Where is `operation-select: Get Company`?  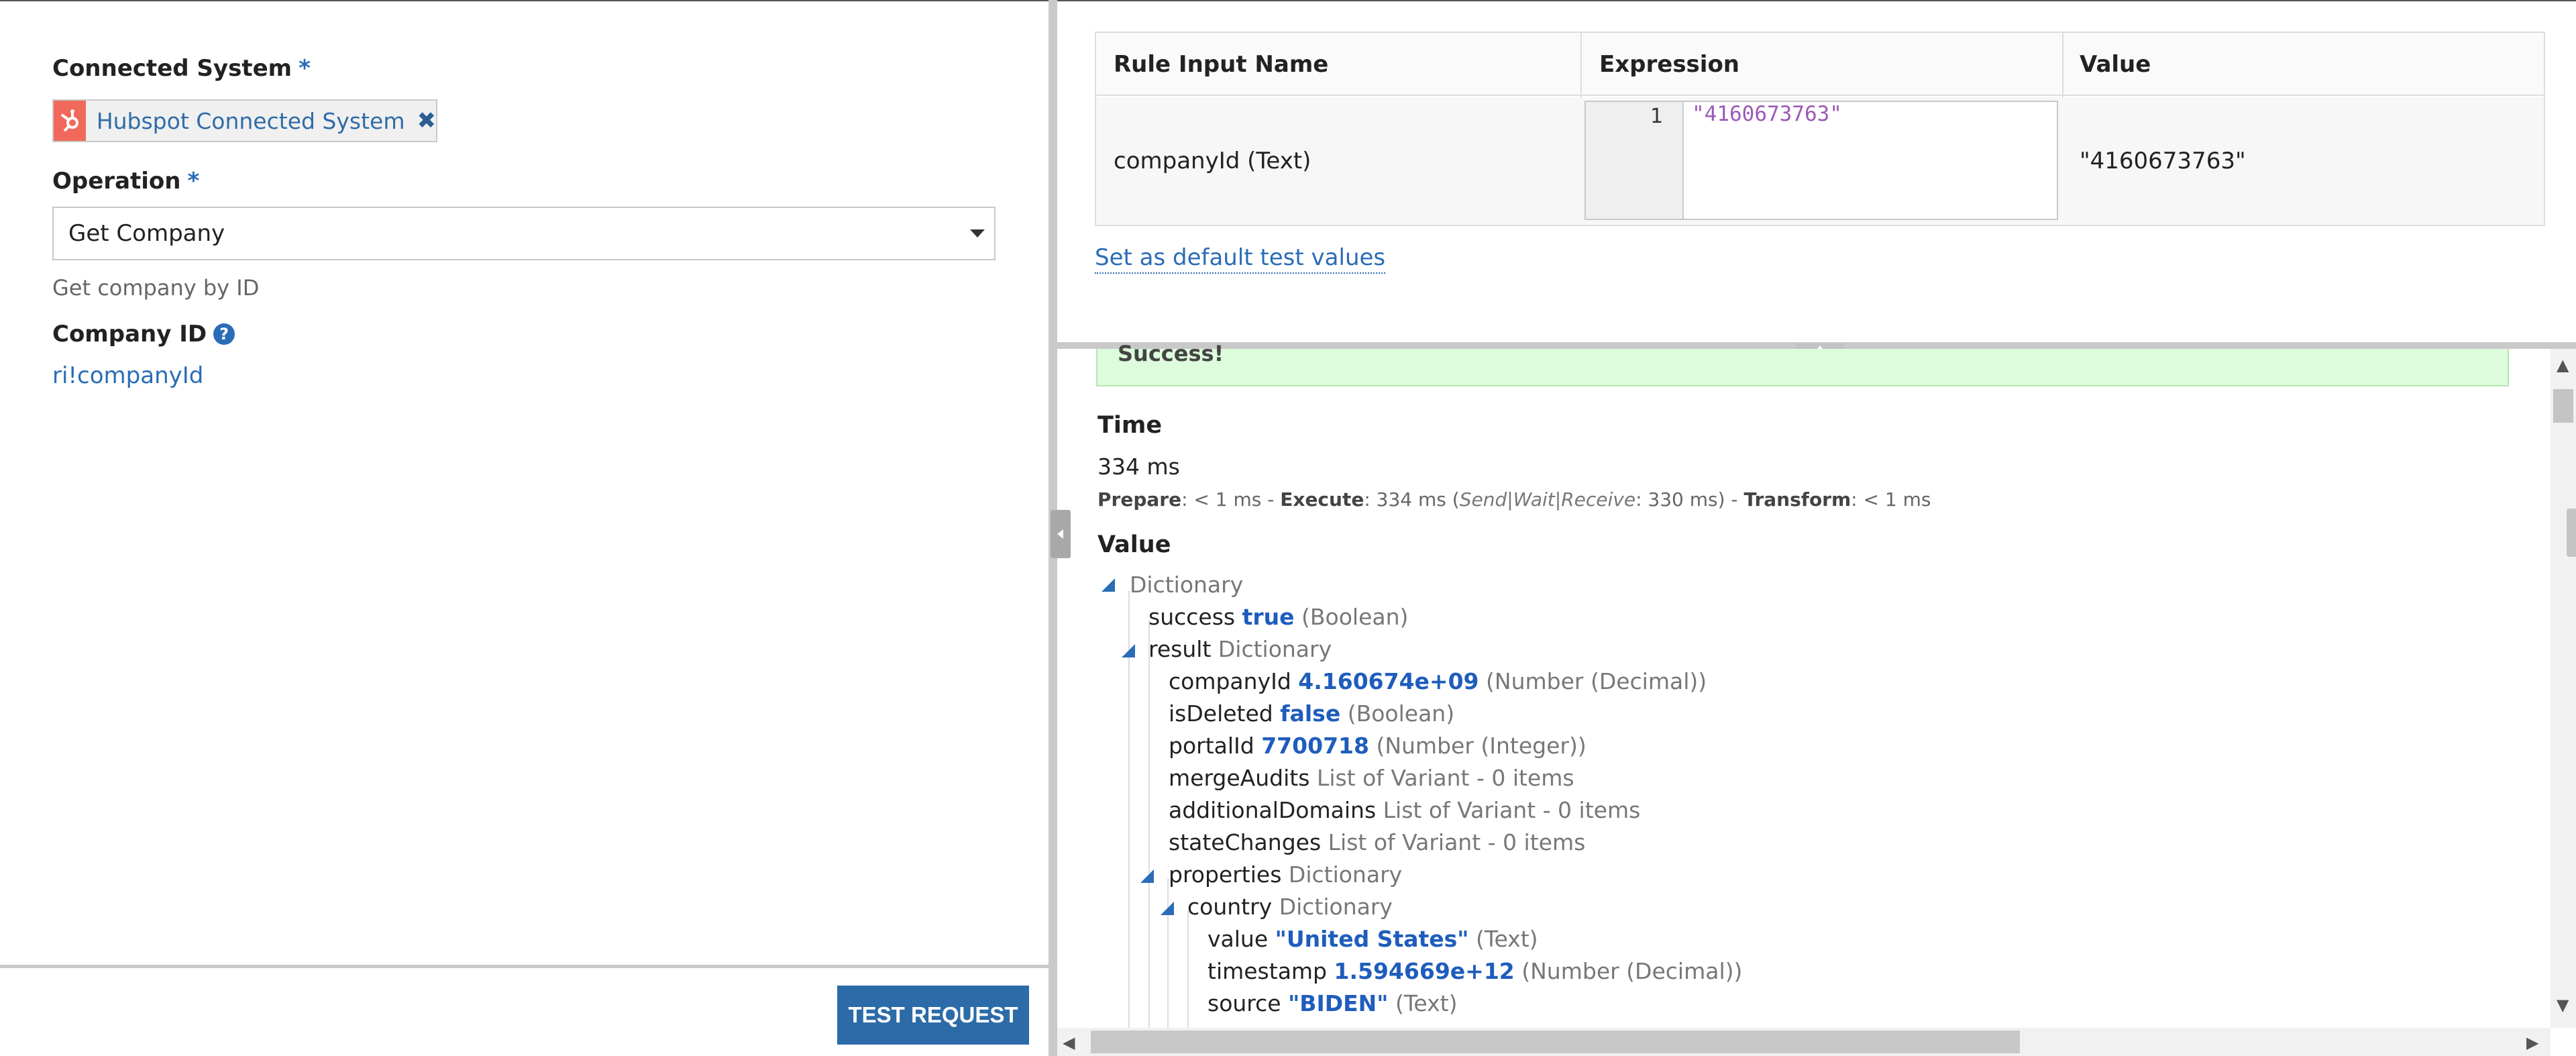
operation-select: Get Company is located at coordinates (524, 233).